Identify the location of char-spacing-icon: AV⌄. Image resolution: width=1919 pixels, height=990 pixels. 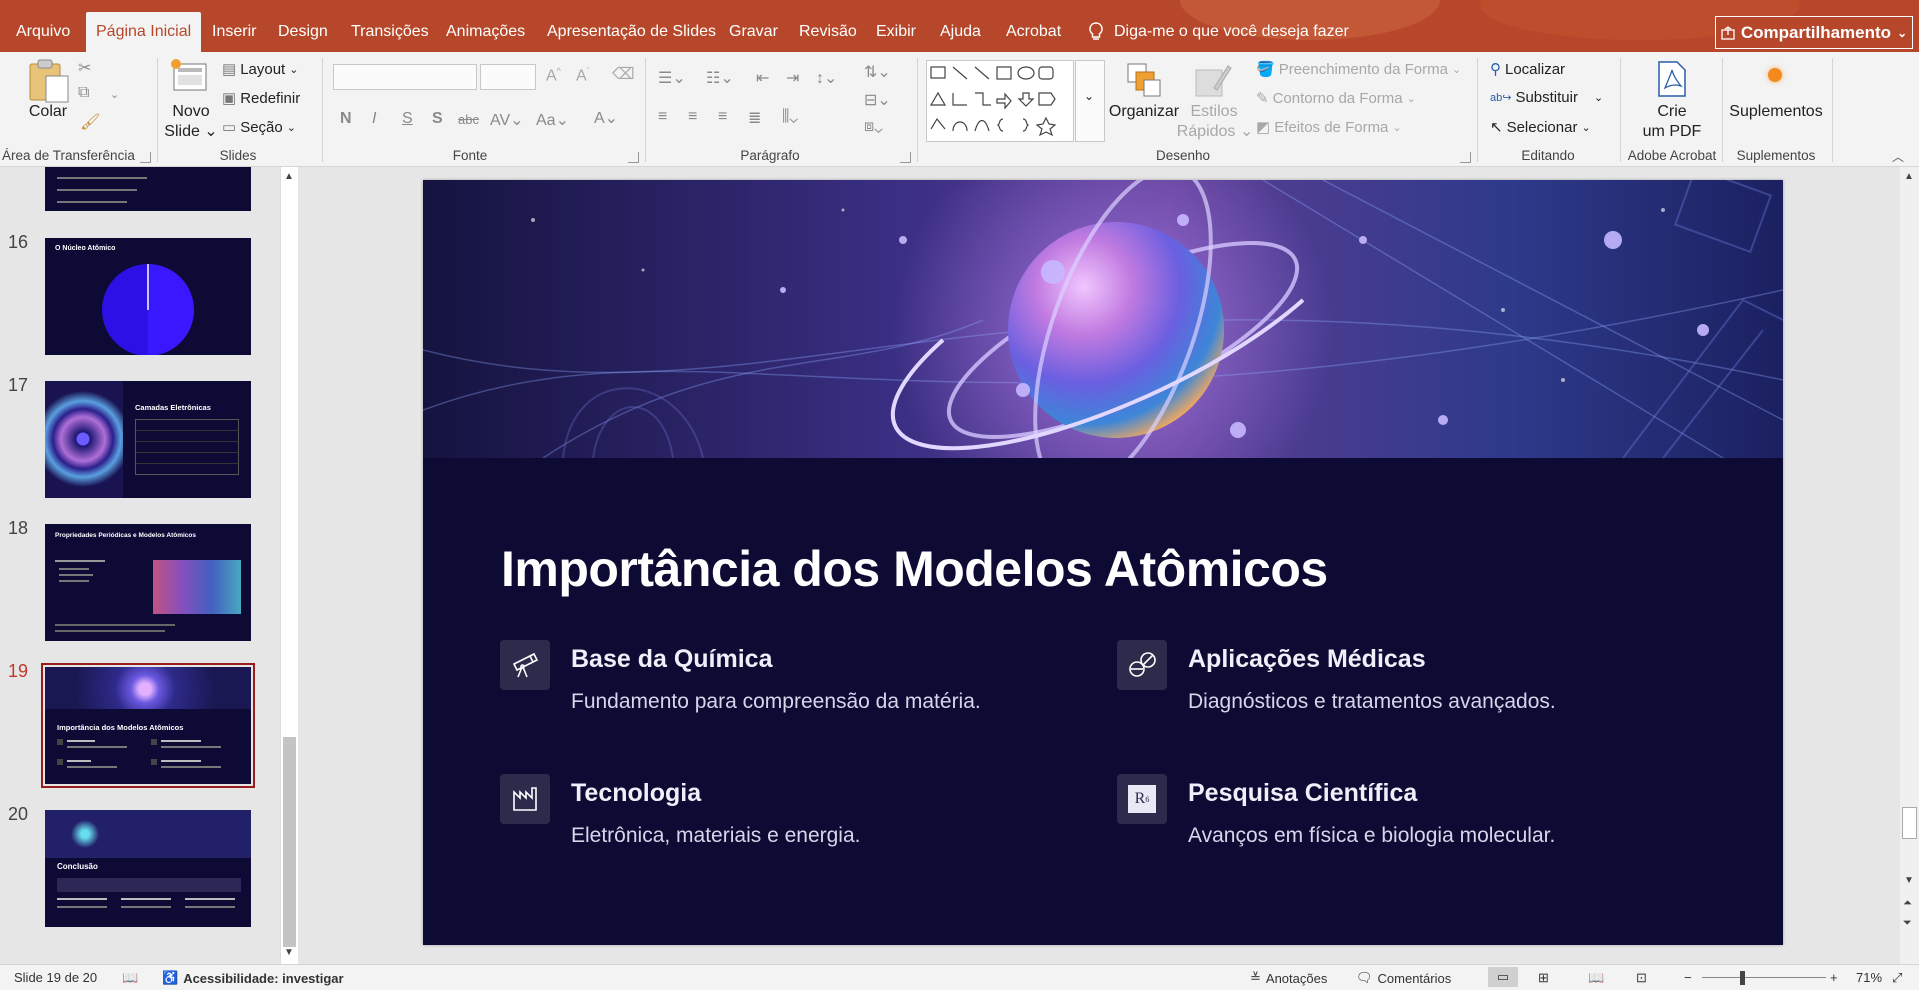
(507, 120).